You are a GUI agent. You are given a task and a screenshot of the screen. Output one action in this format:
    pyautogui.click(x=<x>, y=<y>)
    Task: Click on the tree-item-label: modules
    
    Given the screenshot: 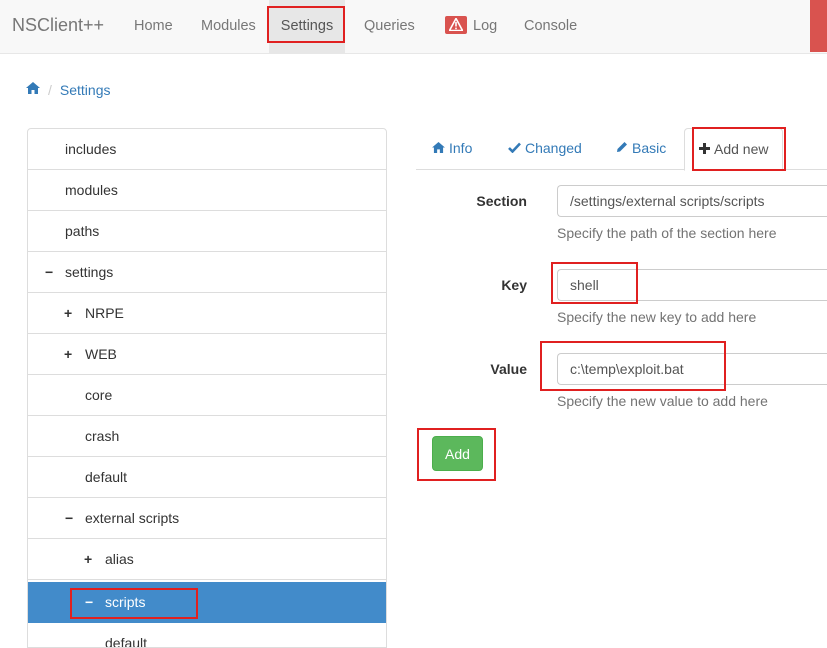 What is the action you would take?
    pyautogui.click(x=91, y=190)
    